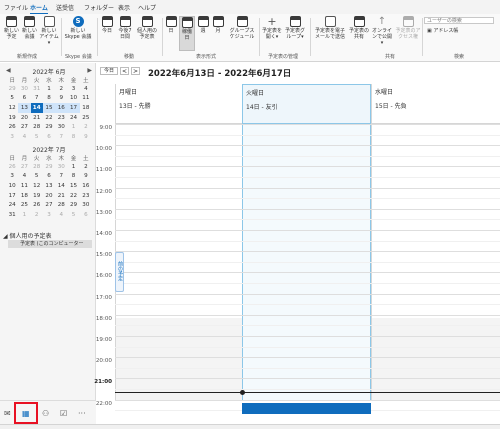 The image size is (500, 429). I want to click on previous-appointment-tab: 前の予定, so click(119, 272).